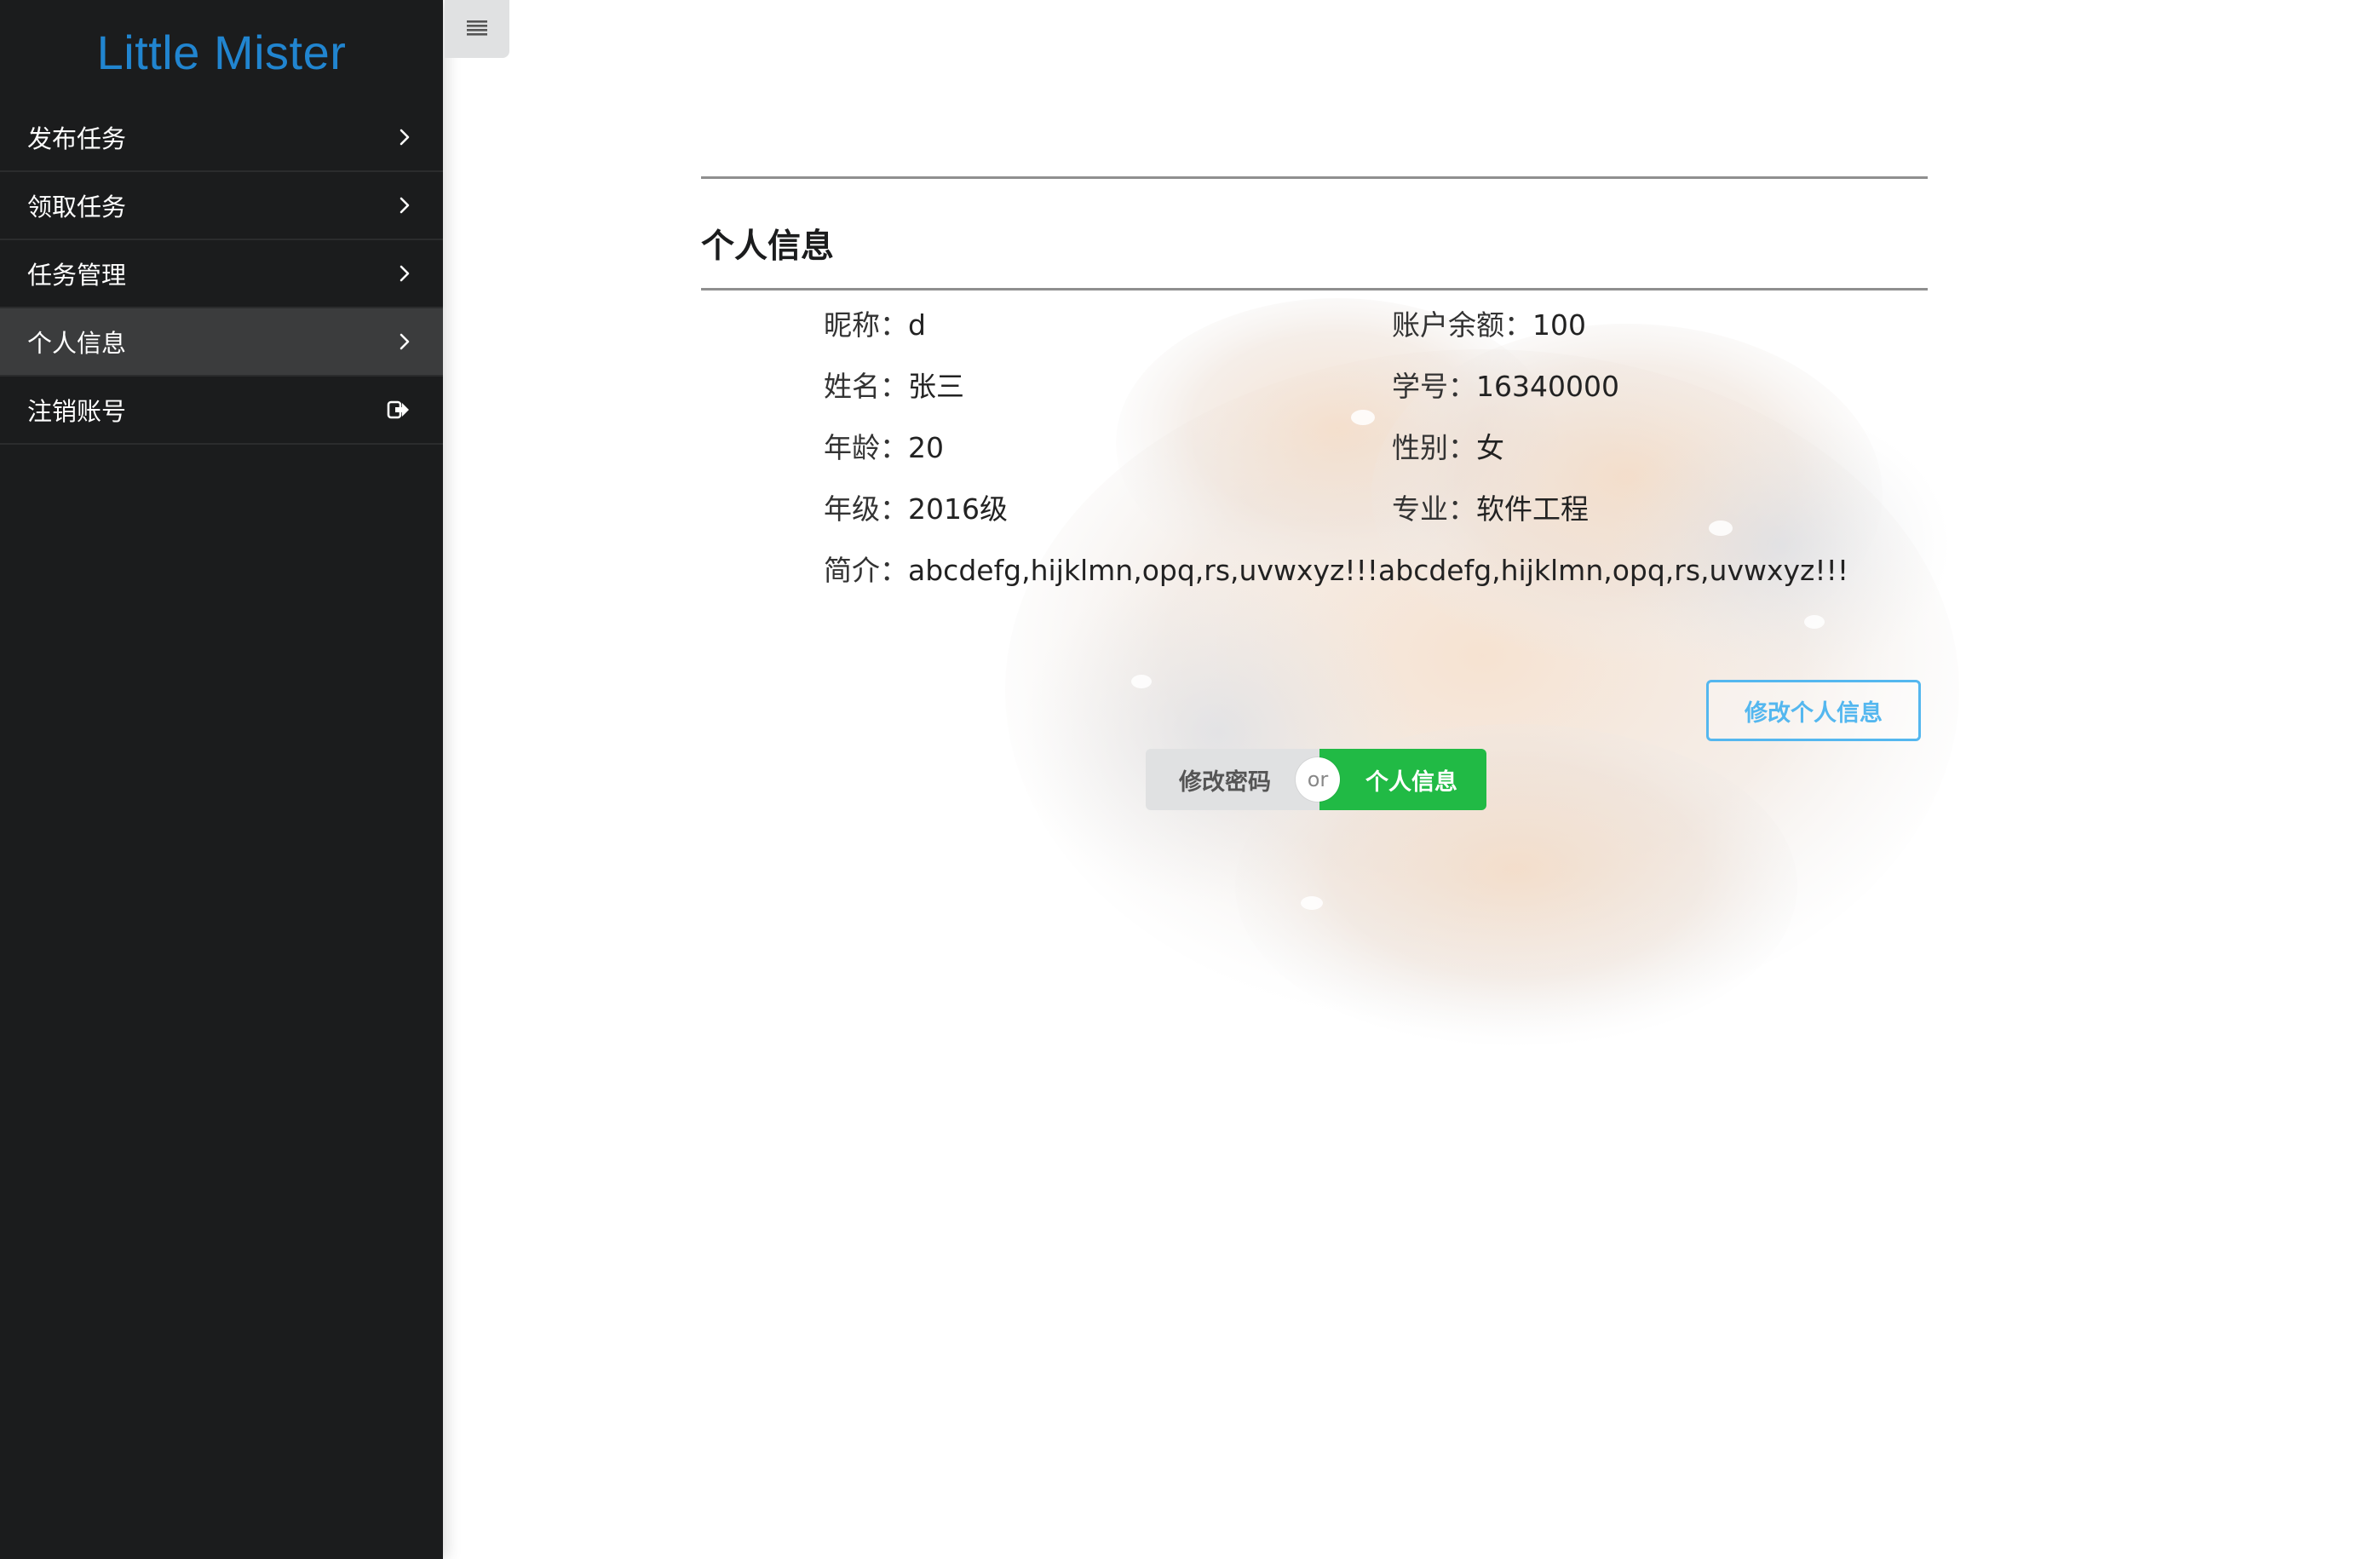 The height and width of the screenshot is (1559, 2380). I want to click on profile-button-group: 修改密码 or 个人信息, so click(1316, 779).